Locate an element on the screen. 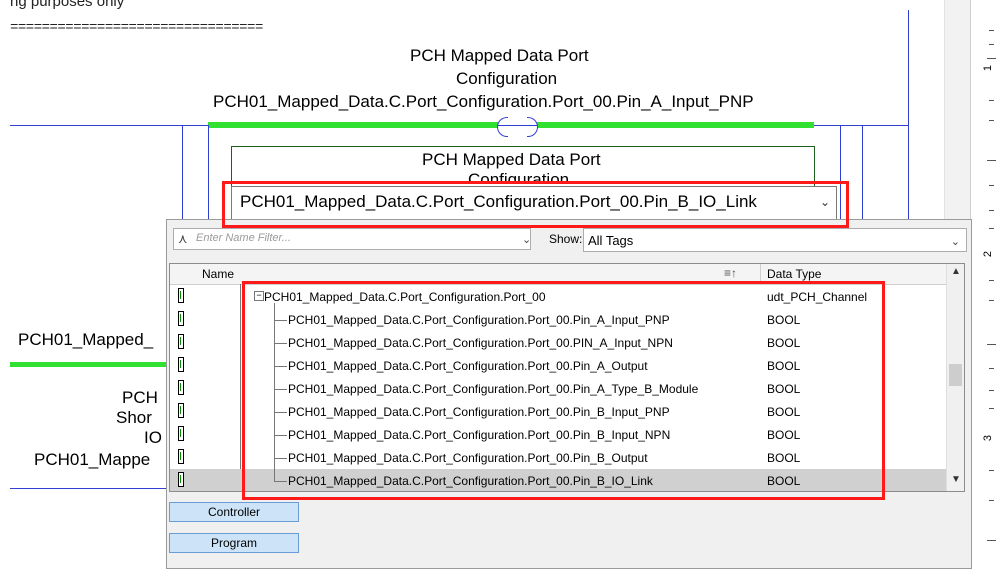 This screenshot has height=569, width=1008. ruler-number-3: 3 is located at coordinates (988, 438).